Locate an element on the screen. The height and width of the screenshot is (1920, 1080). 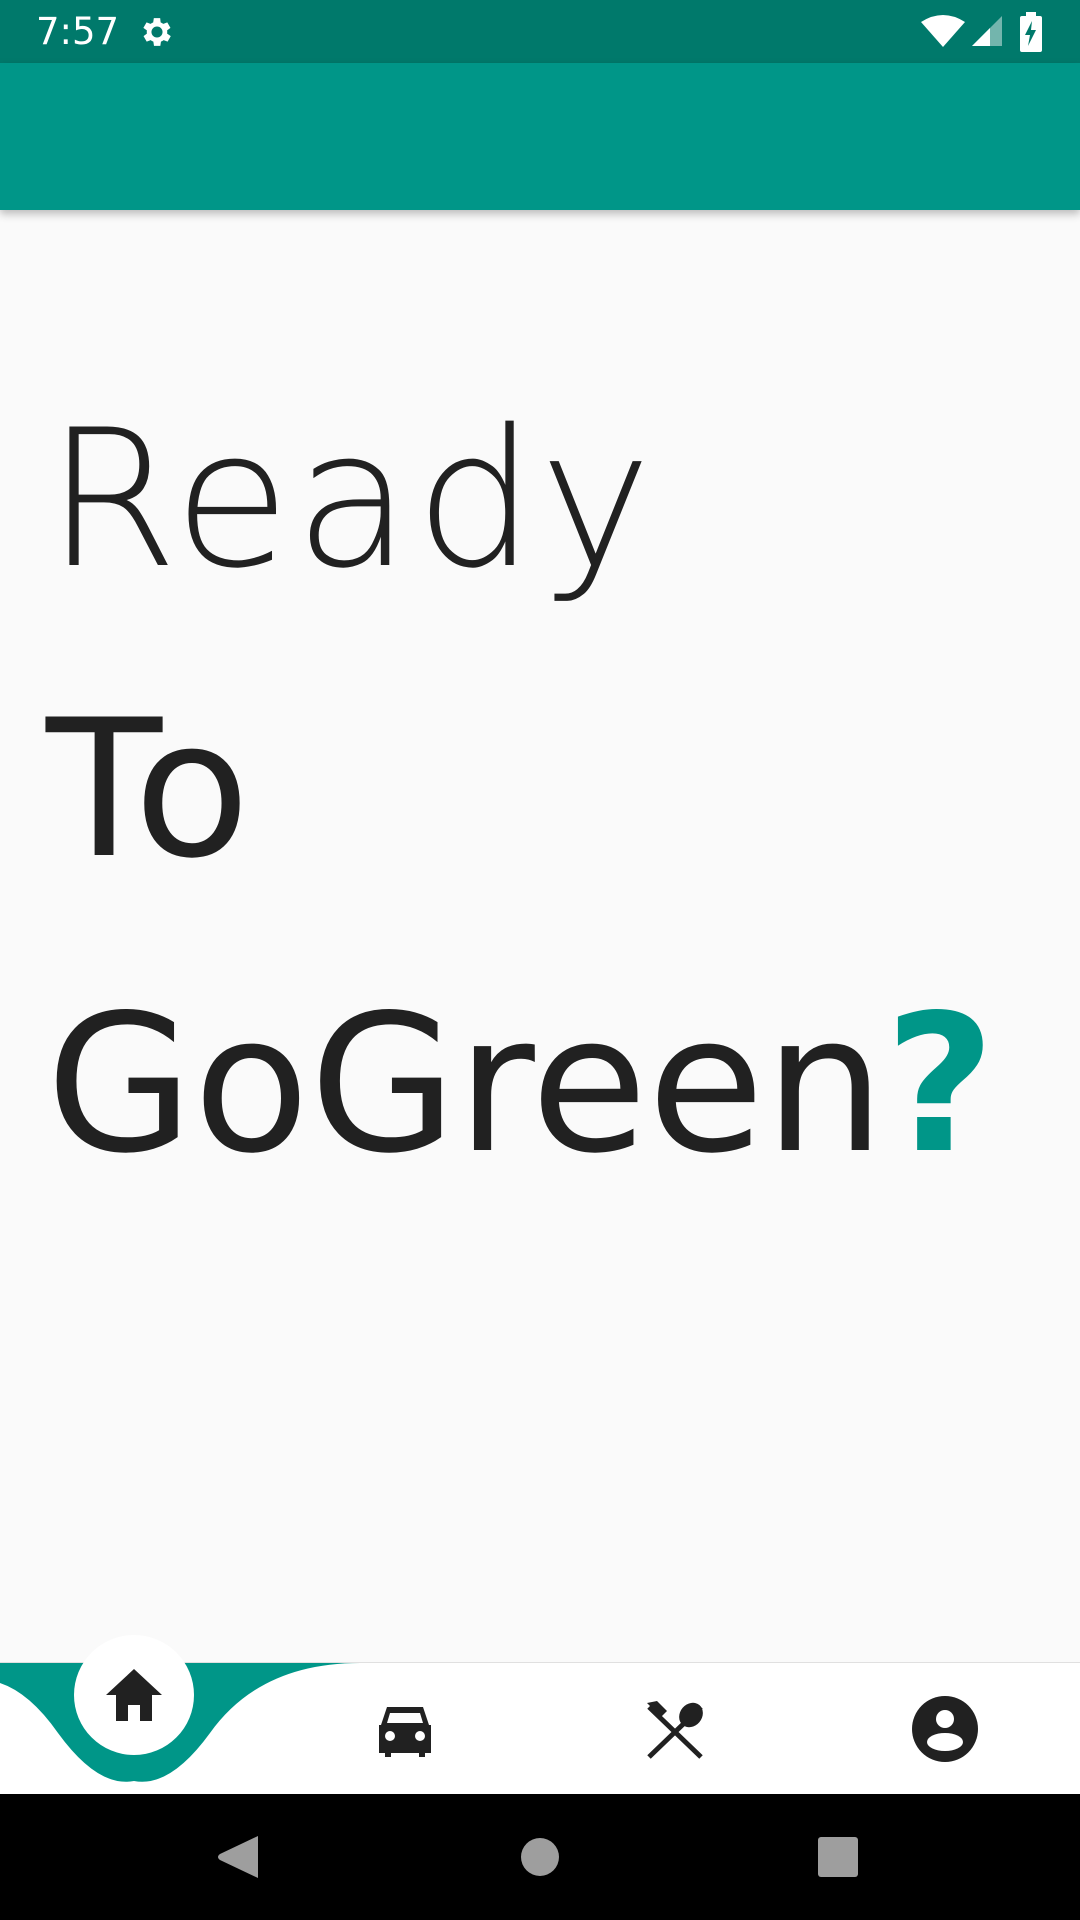
gear-icon is located at coordinates (157, 32).